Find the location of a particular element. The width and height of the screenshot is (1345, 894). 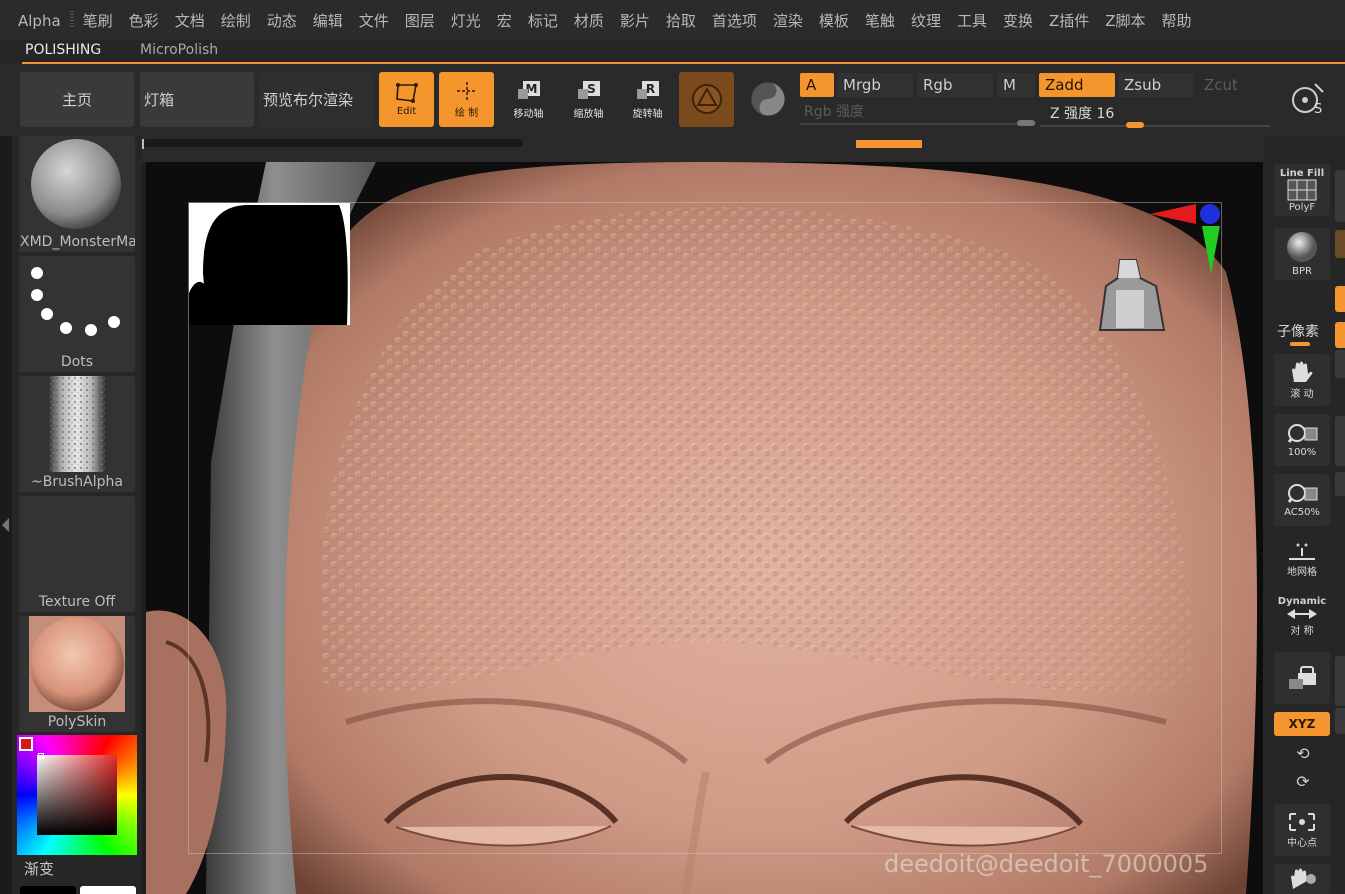

rgb-intensity-knob is located at coordinates (1026, 123).